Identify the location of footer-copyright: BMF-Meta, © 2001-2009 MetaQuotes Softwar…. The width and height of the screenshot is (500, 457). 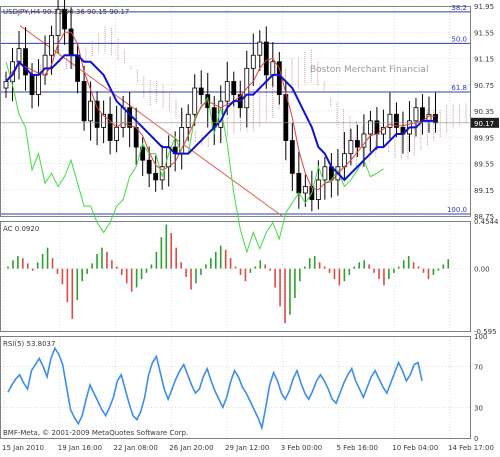
(95, 433).